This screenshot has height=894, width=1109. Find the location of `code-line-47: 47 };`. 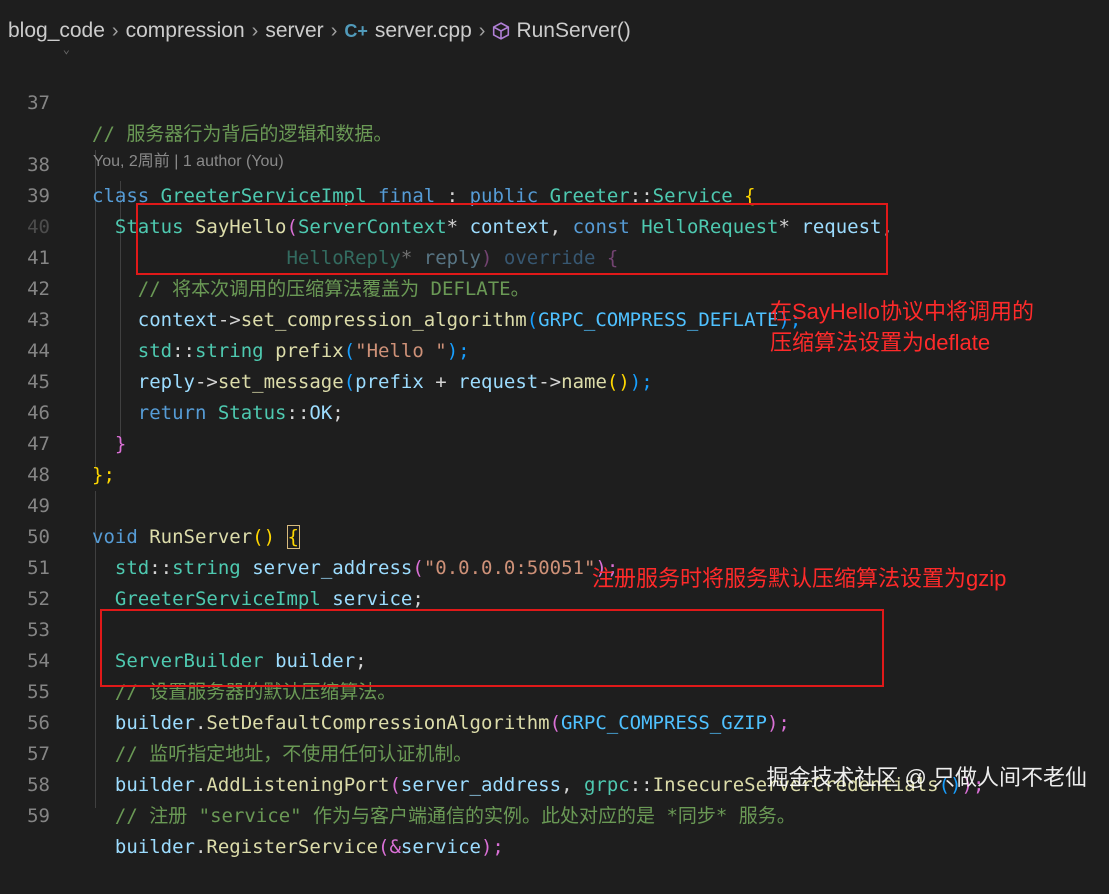

code-line-47: 47 }; is located at coordinates (554, 442).